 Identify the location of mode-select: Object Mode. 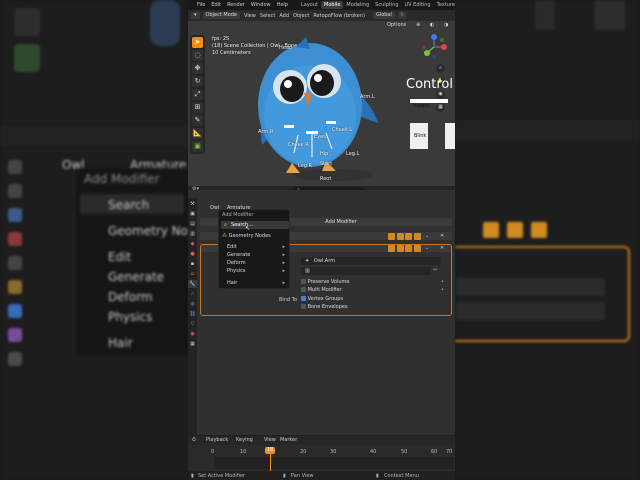
(221, 15).